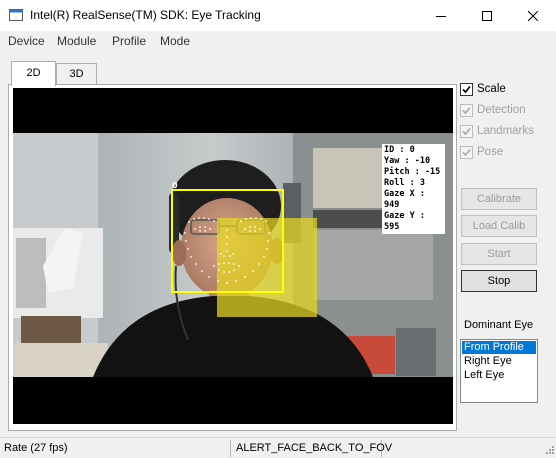  I want to click on tab-3d: 3D, so click(76, 73).